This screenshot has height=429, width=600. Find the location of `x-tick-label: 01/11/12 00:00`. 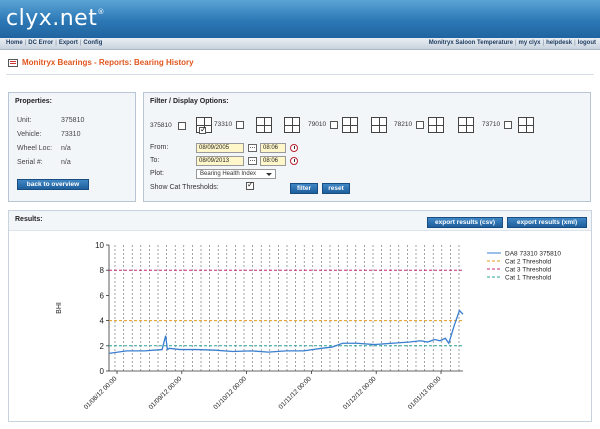

x-tick-label: 01/11/12 00:00 is located at coordinates (296, 393).